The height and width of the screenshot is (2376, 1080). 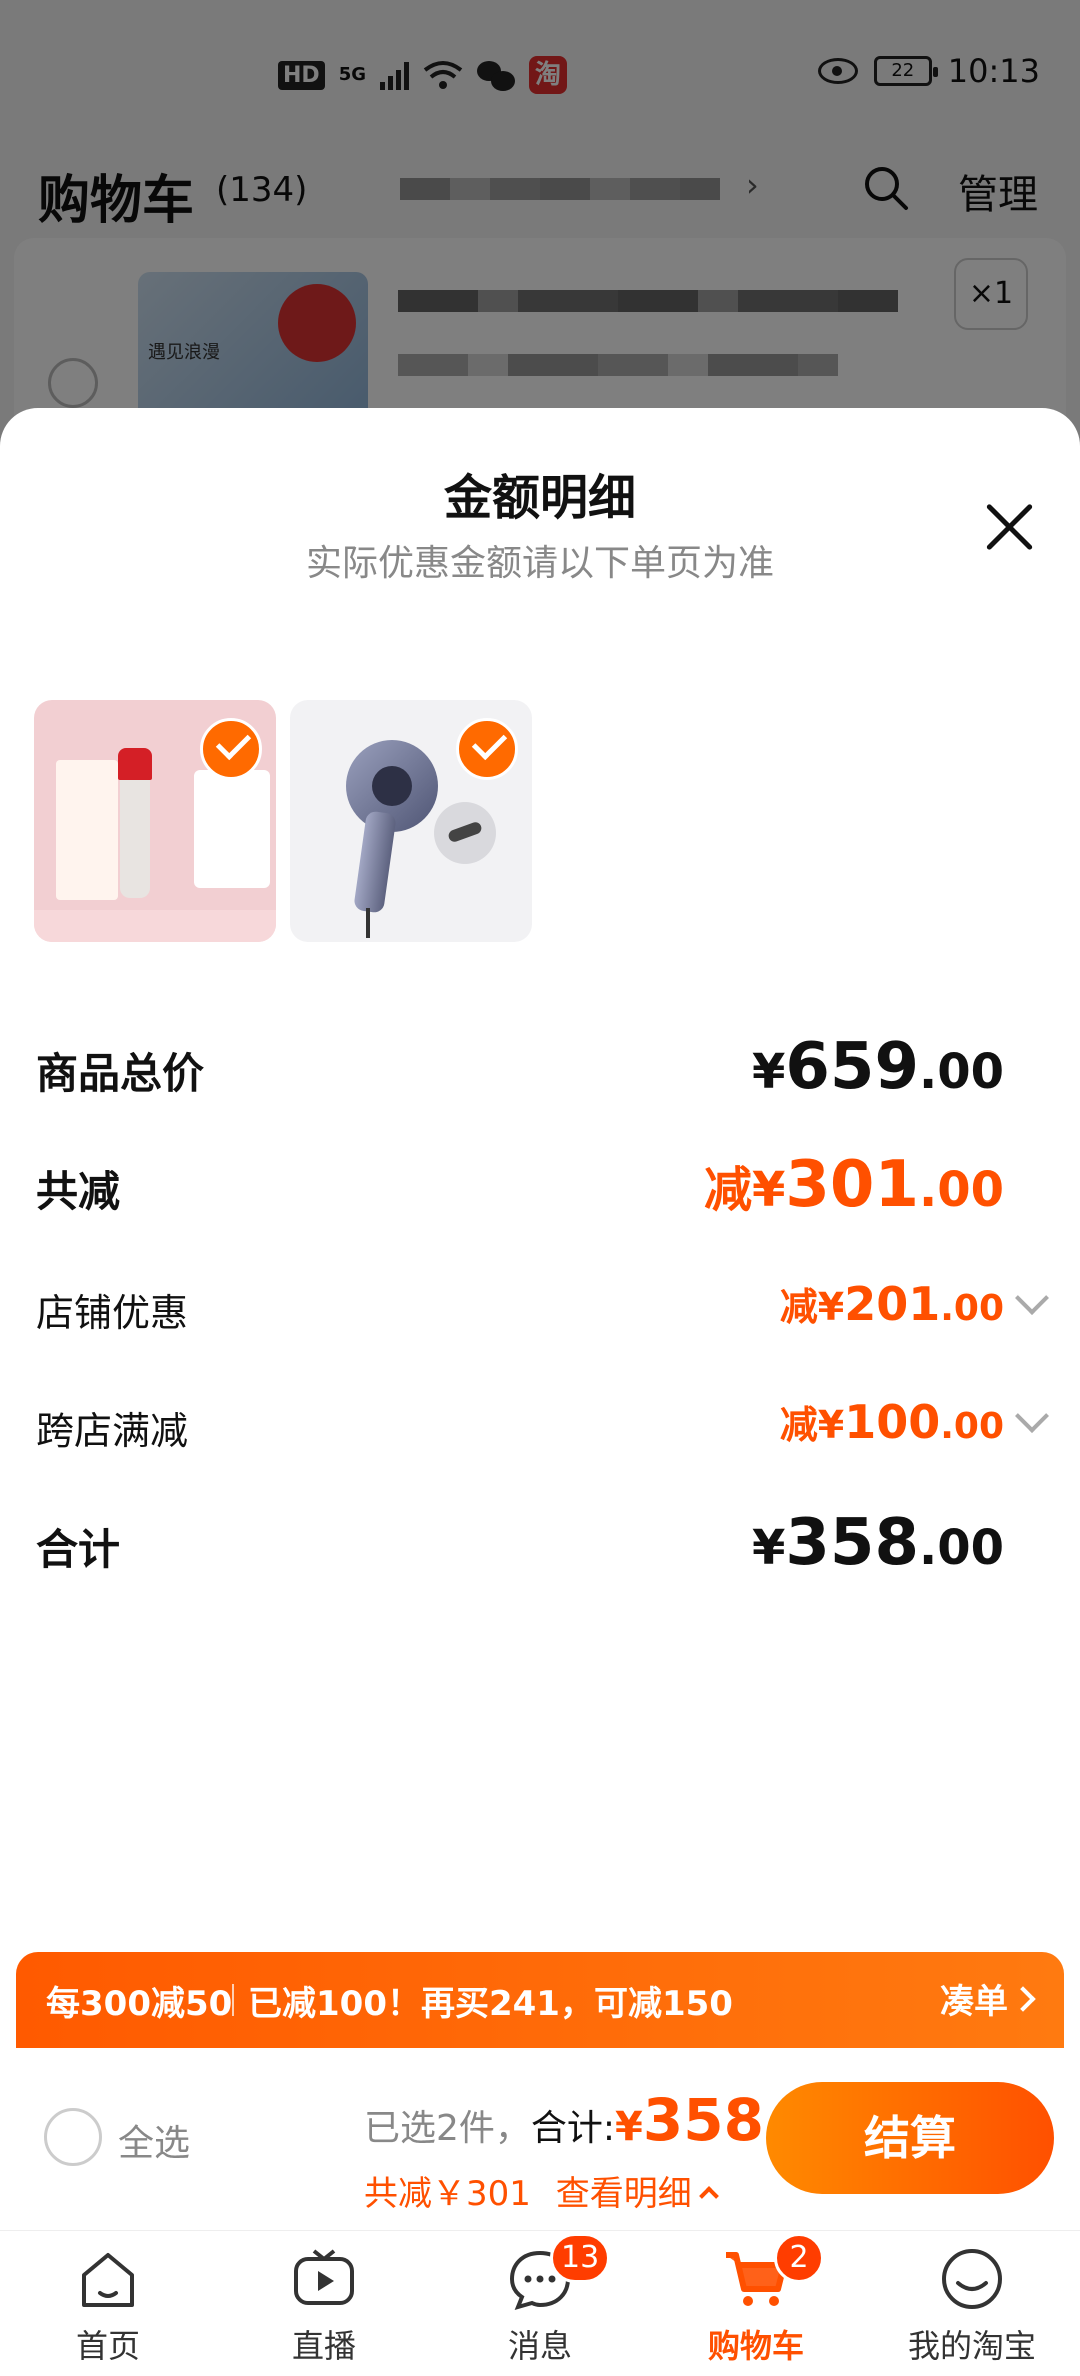 What do you see at coordinates (799, 2258) in the screenshot?
I see `cart-badge: 2` at bounding box center [799, 2258].